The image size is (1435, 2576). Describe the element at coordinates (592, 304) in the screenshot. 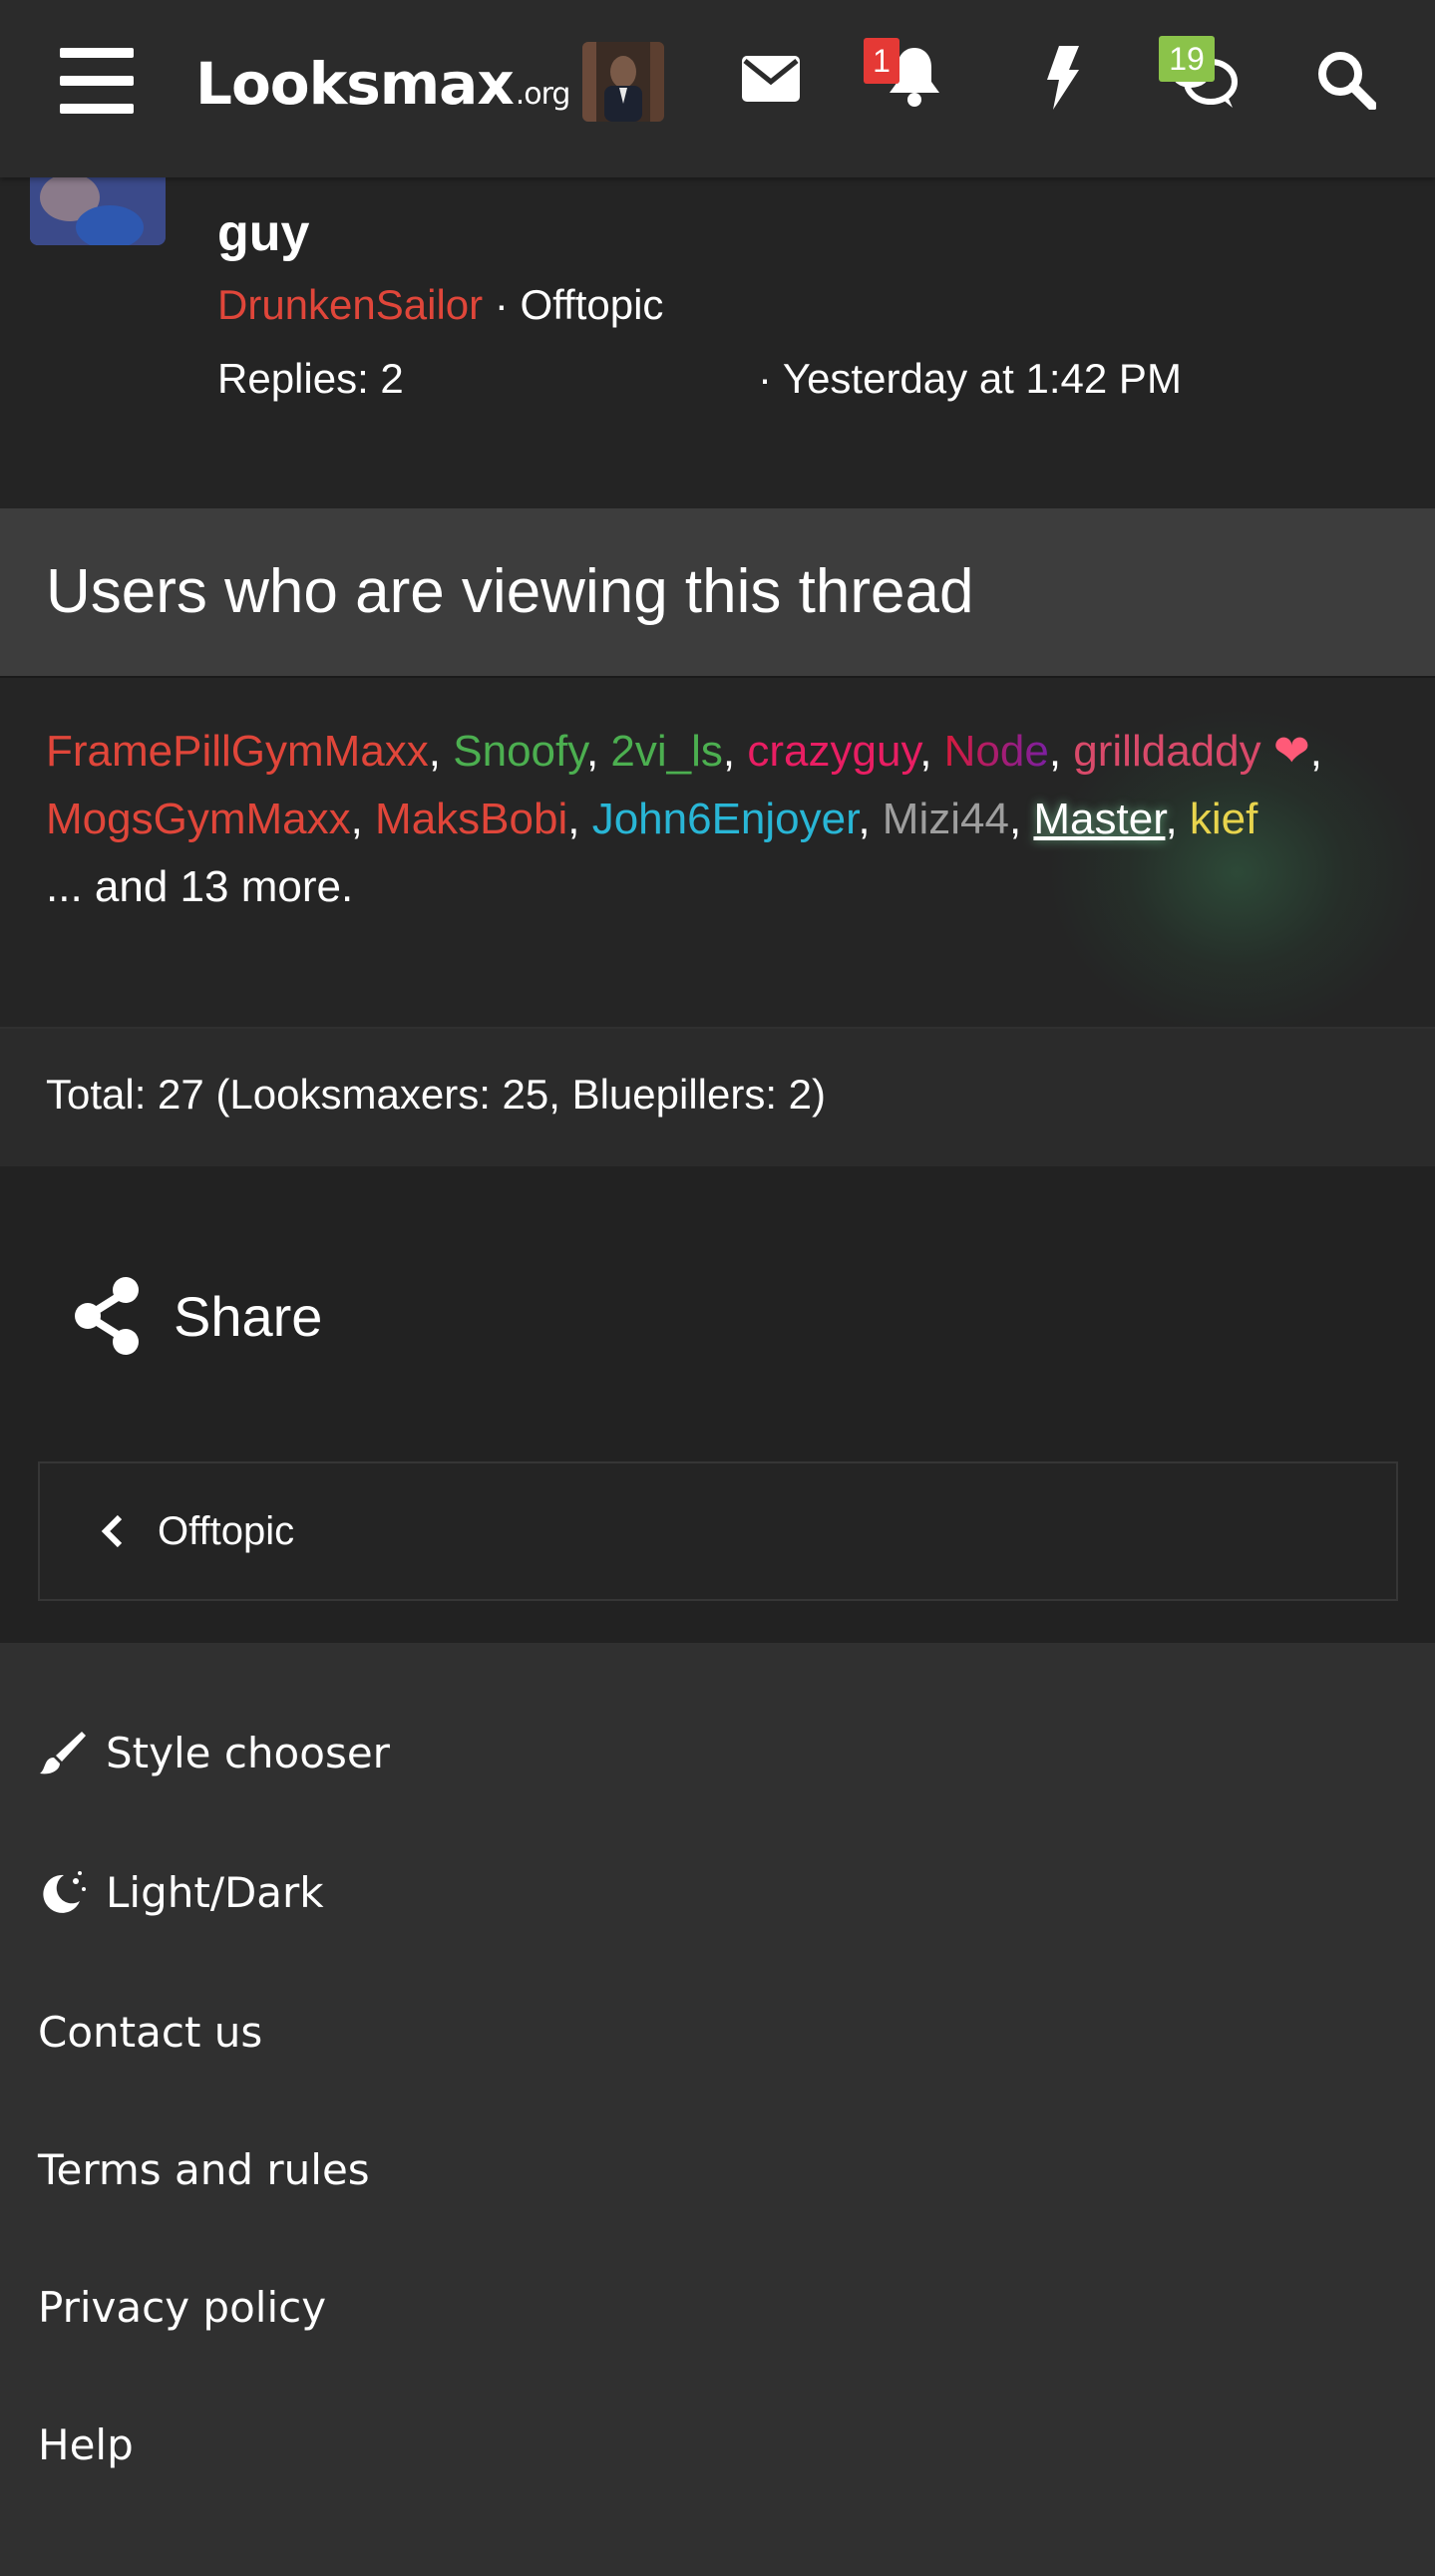

I see `thread-forum-link: Offtopic` at that location.